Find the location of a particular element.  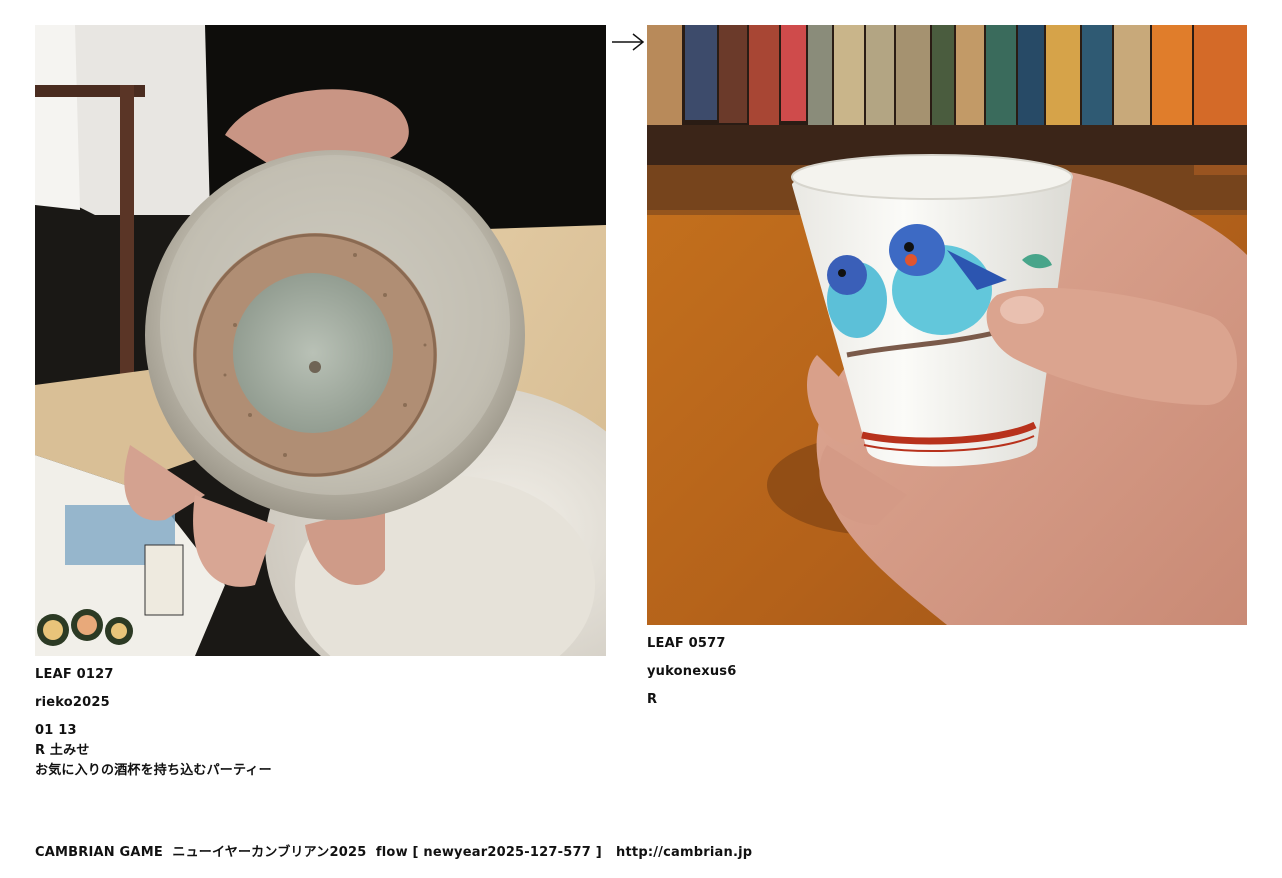

left-leaf-user: rieko2025 is located at coordinates (153, 703).